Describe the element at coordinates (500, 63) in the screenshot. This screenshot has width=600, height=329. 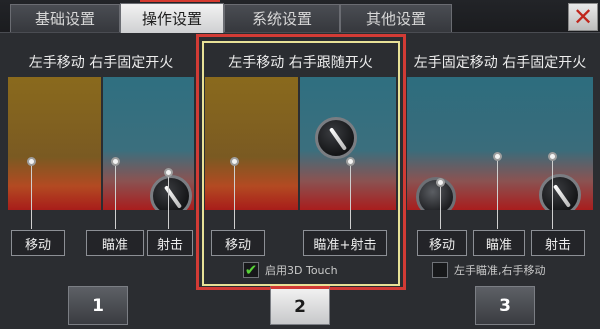
I see `scheme-3-title: 左手固定移动 右手固定开火` at that location.